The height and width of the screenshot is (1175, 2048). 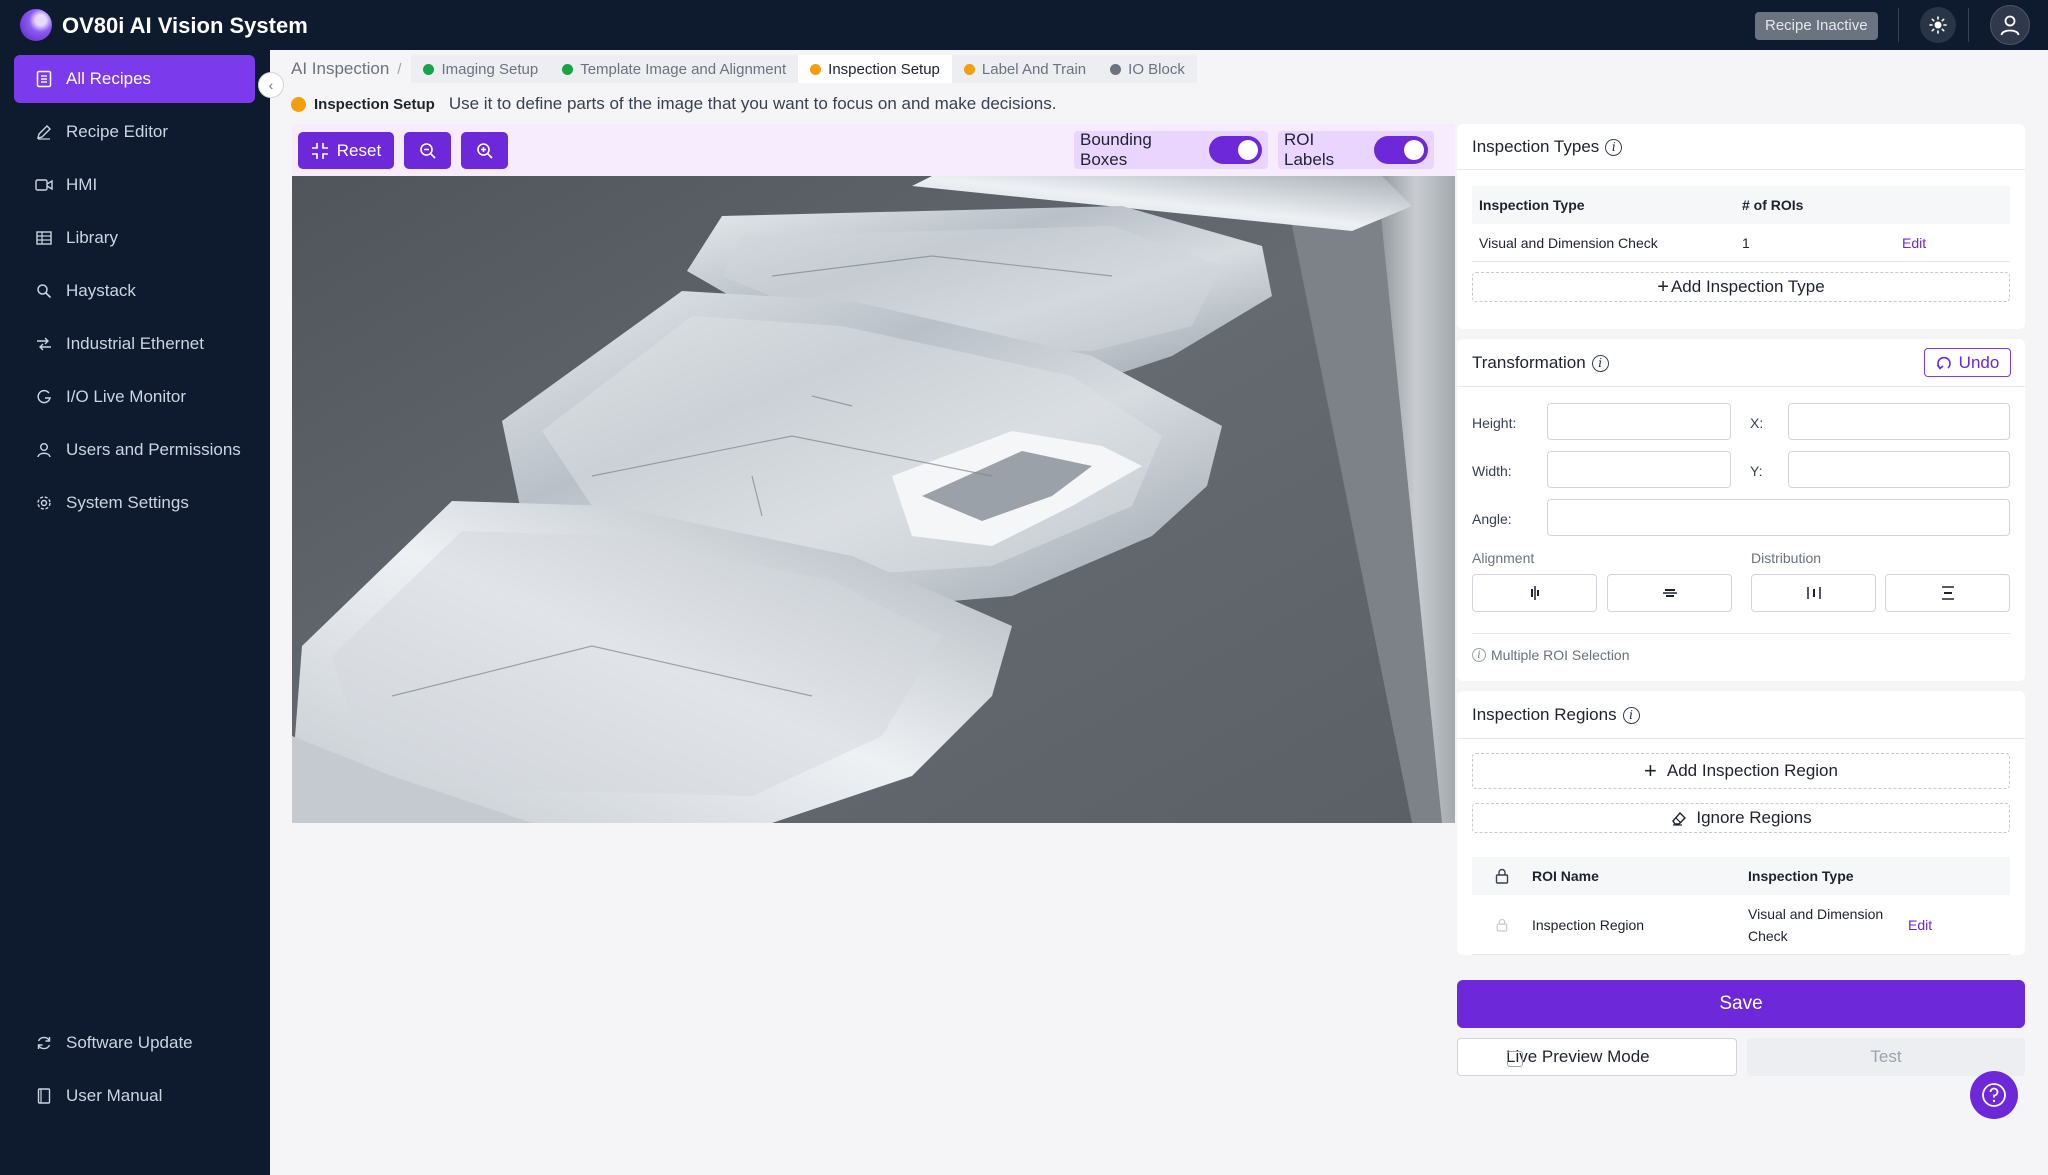 I want to click on sidebar-item-all-recipes: All Recipes, so click(x=134, y=79).